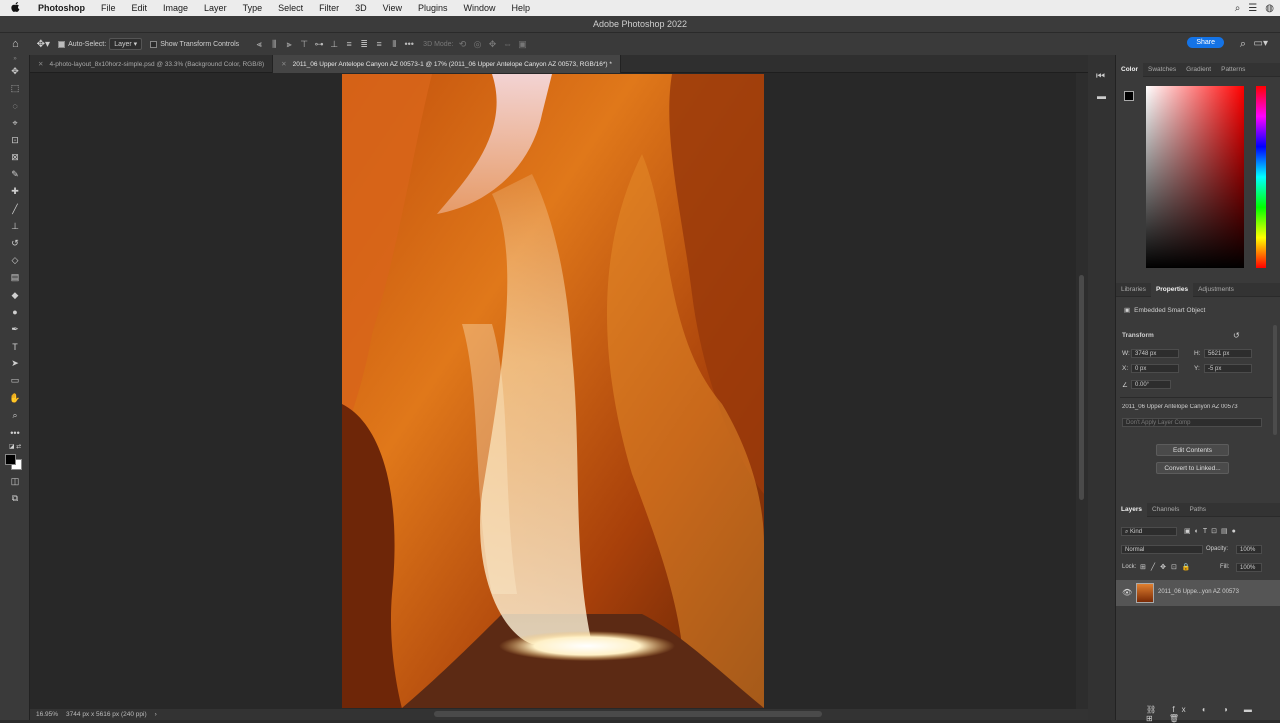 The height and width of the screenshot is (723, 1280). Describe the element at coordinates (1252, 8) in the screenshot. I see `control-center-icon: ☰` at that location.